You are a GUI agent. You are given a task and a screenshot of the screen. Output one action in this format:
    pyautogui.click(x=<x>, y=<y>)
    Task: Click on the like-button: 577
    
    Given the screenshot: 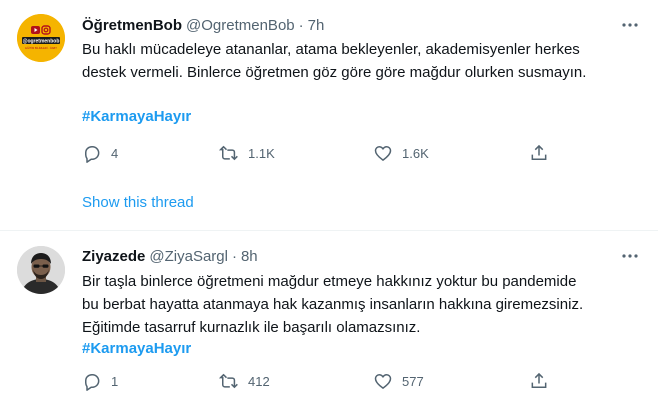 What is the action you would take?
    pyautogui.click(x=398, y=381)
    